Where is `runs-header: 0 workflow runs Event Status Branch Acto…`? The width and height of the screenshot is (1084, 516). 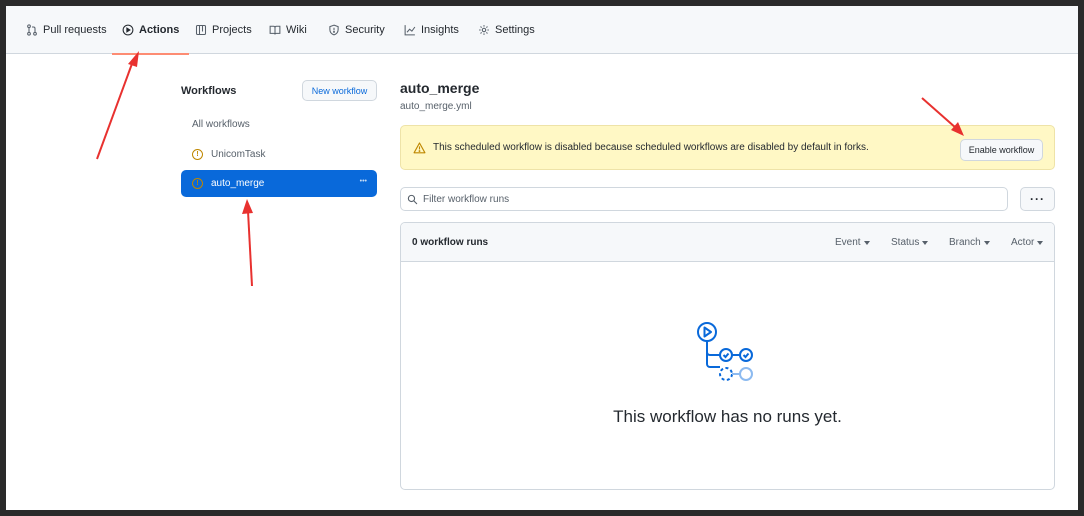
runs-header: 0 workflow runs Event Status Branch Acto… is located at coordinates (727, 242).